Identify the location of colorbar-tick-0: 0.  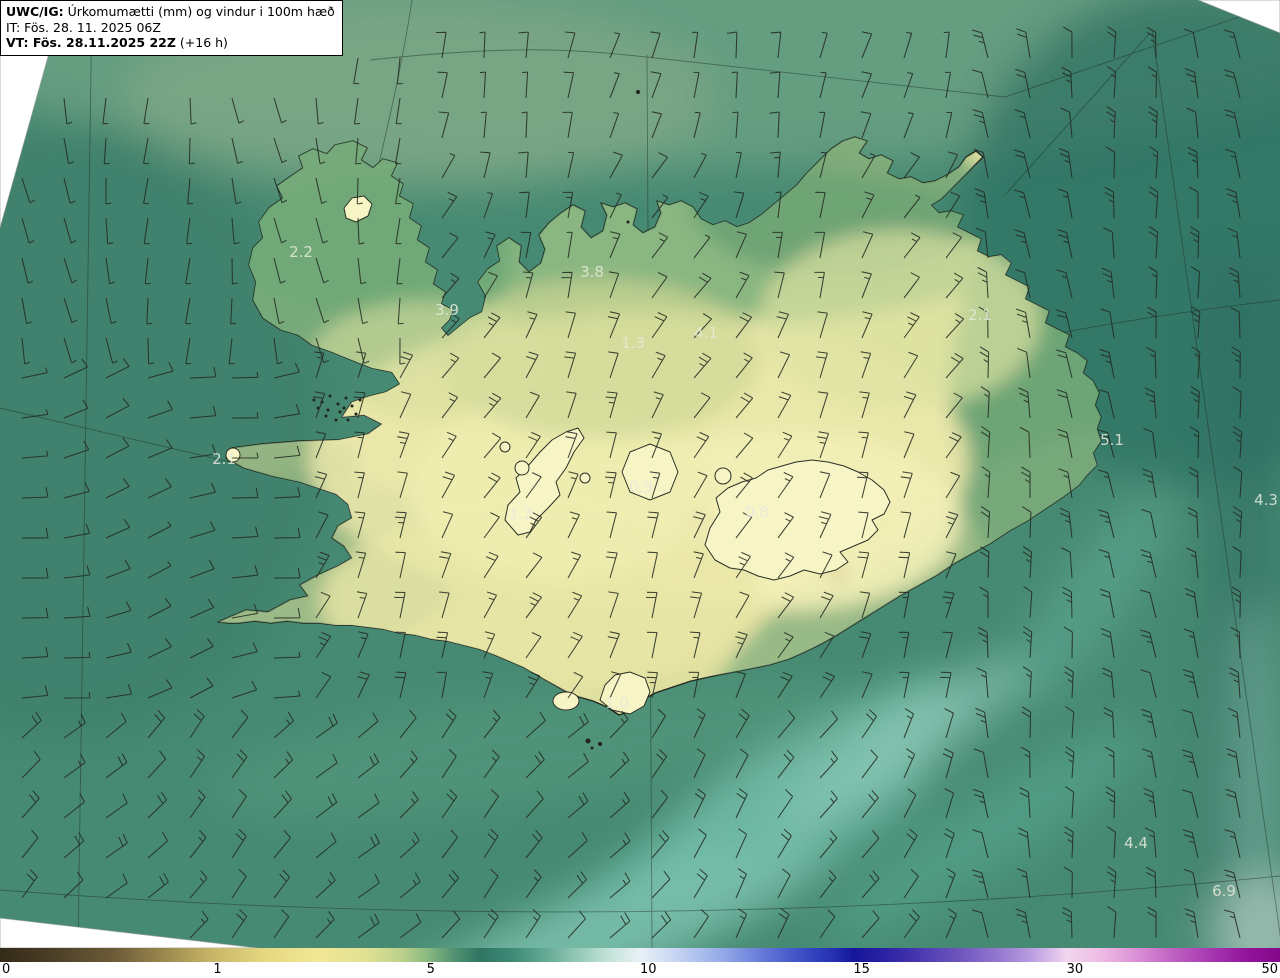
(6, 969).